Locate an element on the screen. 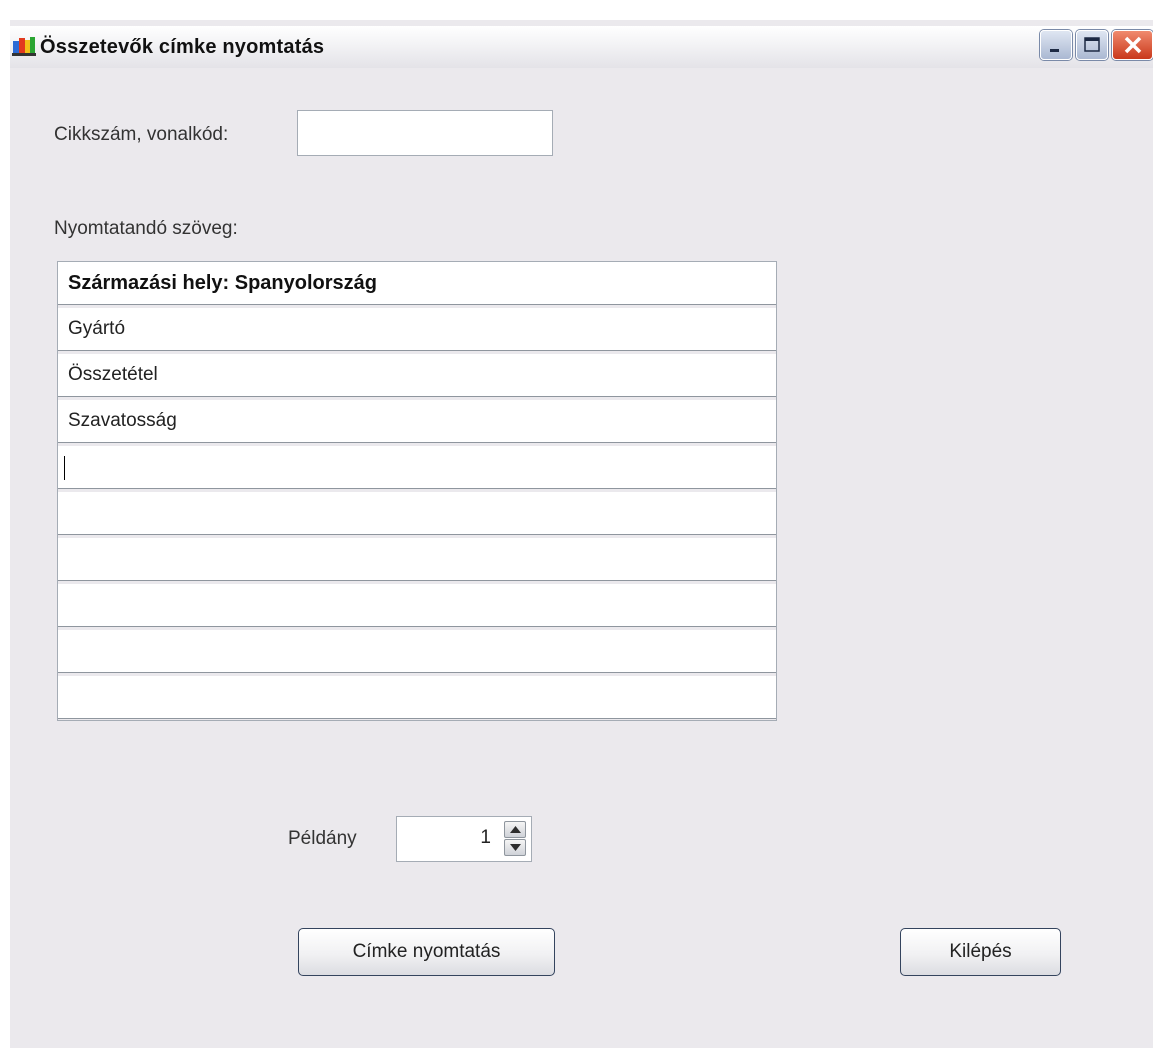 The image size is (1153, 1048). close-icon is located at coordinates (1133, 45).